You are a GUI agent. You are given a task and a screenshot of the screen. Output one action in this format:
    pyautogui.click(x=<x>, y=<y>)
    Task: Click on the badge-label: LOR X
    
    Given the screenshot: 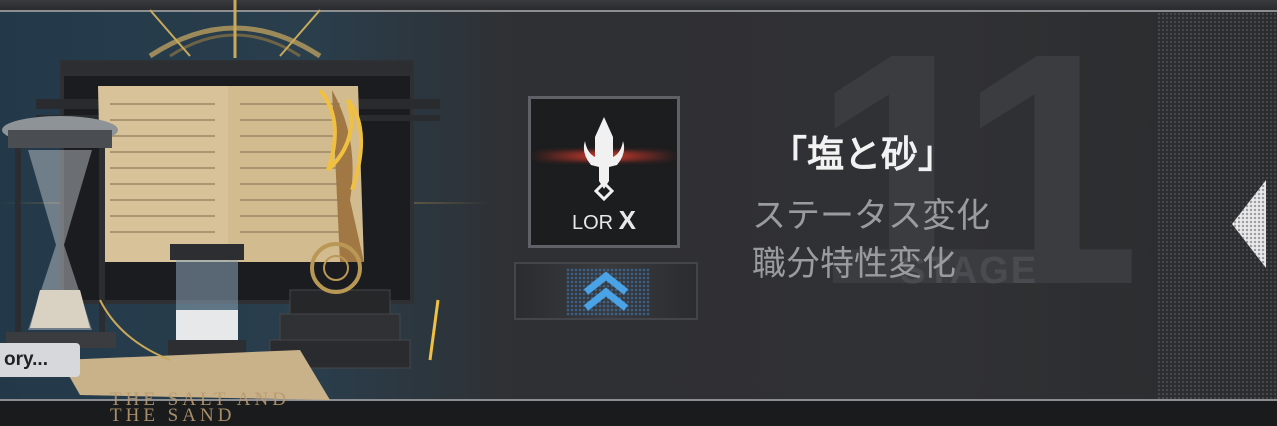 What is the action you would take?
    pyautogui.click(x=604, y=220)
    